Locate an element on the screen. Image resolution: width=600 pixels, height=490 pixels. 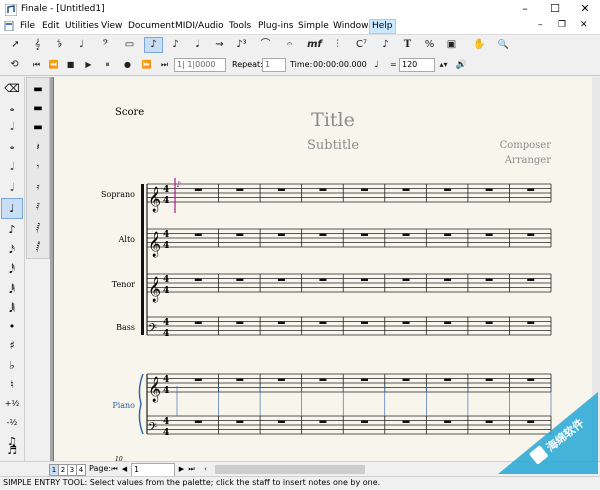
pause-button: ⏸ is located at coordinates (107, 65).